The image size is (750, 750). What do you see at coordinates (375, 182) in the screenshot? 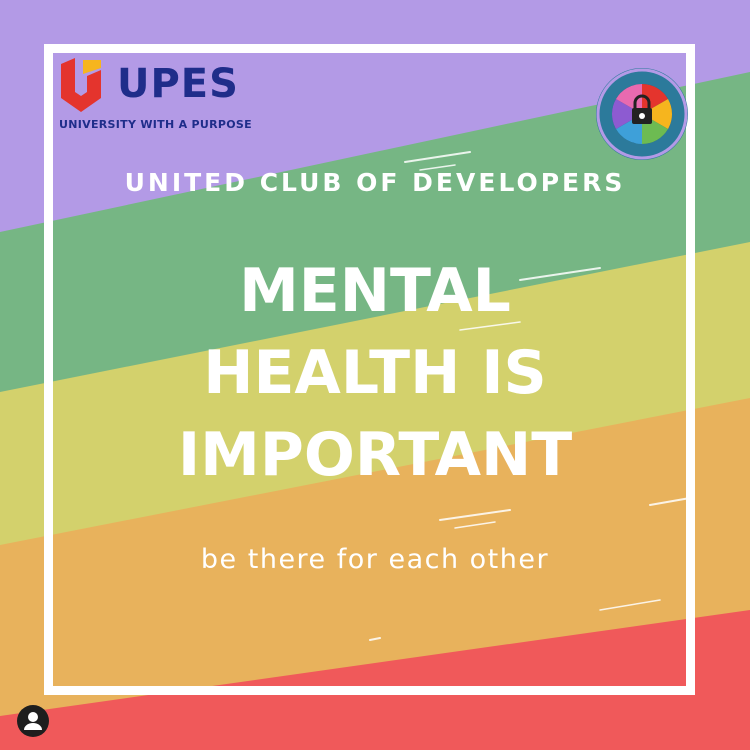
I see `club-name: UNITED CLUB OF DEVELOPERS` at bounding box center [375, 182].